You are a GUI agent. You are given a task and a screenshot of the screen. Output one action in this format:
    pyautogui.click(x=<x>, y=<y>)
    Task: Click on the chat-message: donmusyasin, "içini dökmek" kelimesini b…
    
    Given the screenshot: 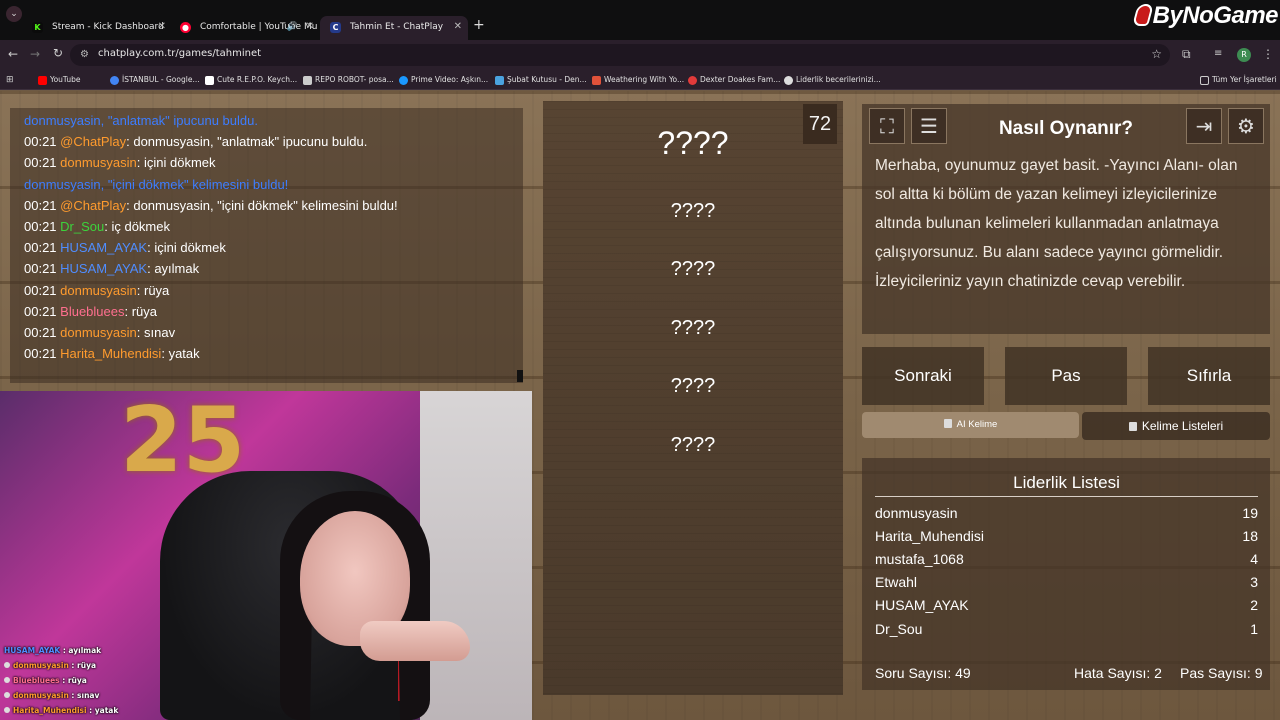 What is the action you would take?
    pyautogui.click(x=156, y=184)
    